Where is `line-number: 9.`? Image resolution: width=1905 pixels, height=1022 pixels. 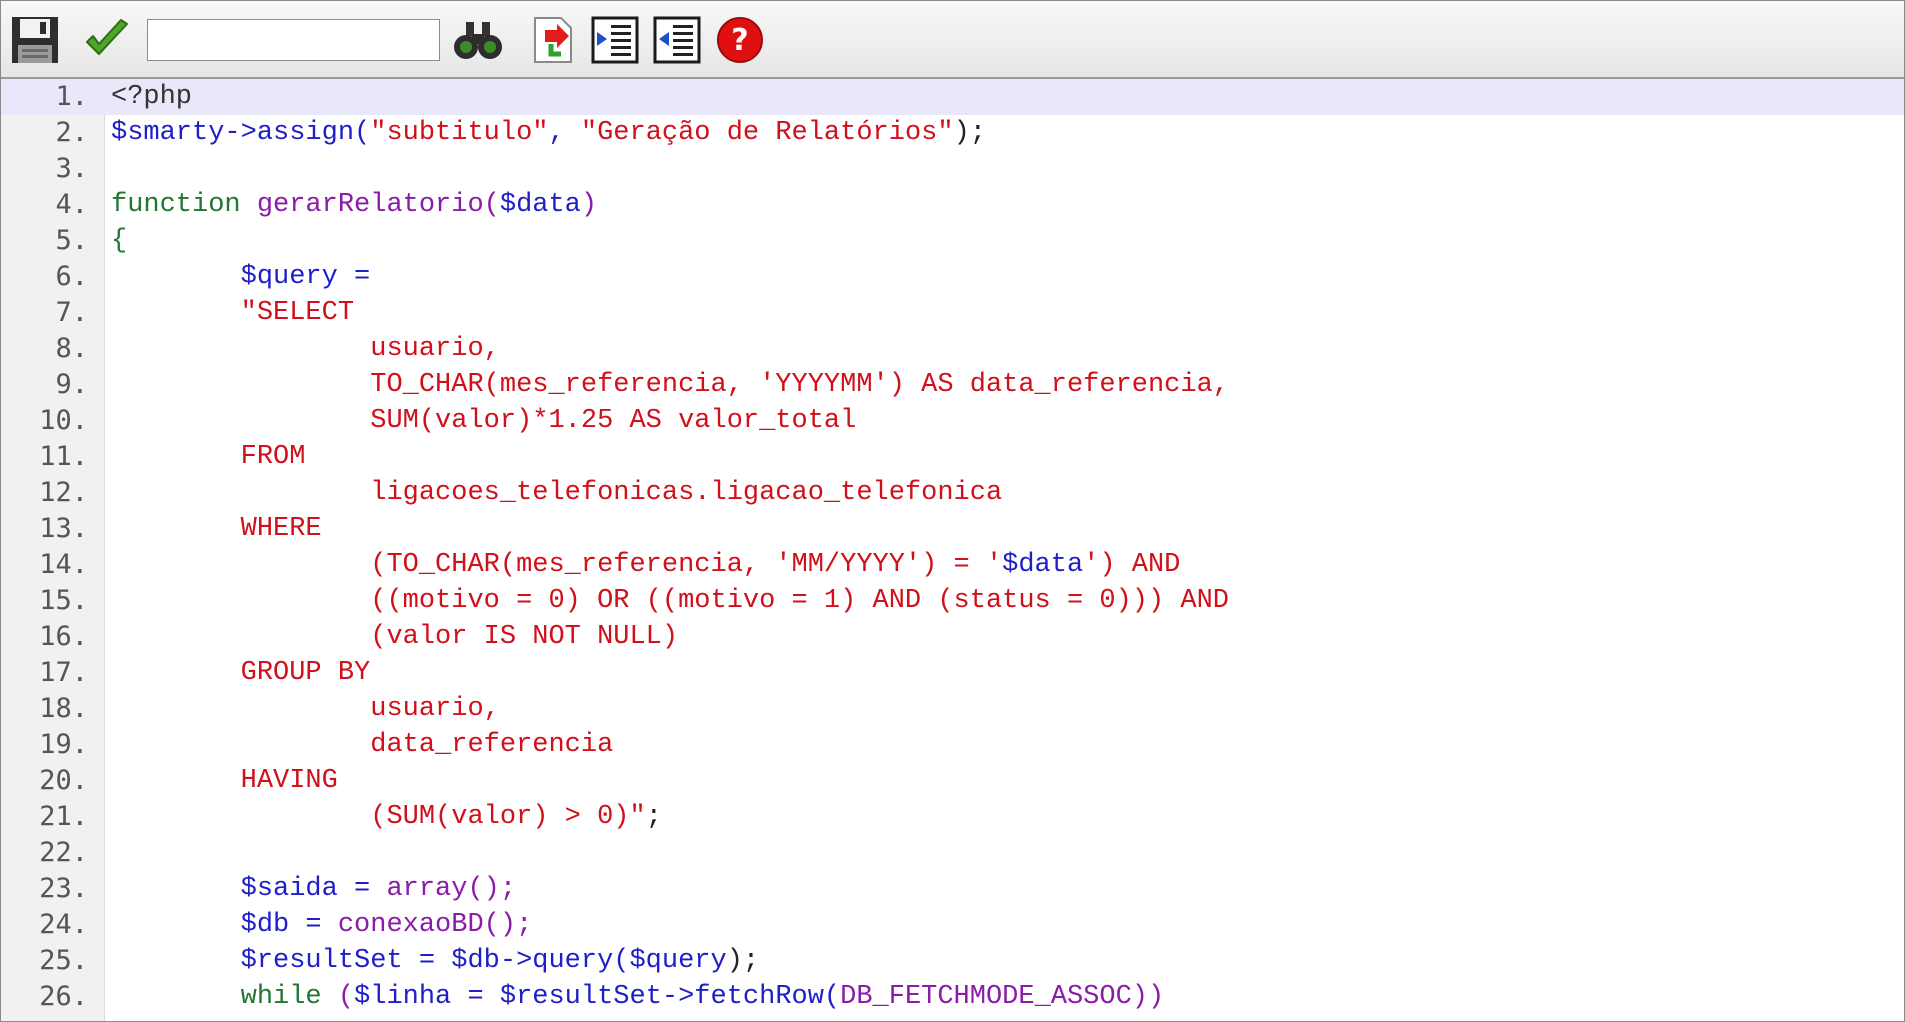 line-number: 9. is located at coordinates (71, 384).